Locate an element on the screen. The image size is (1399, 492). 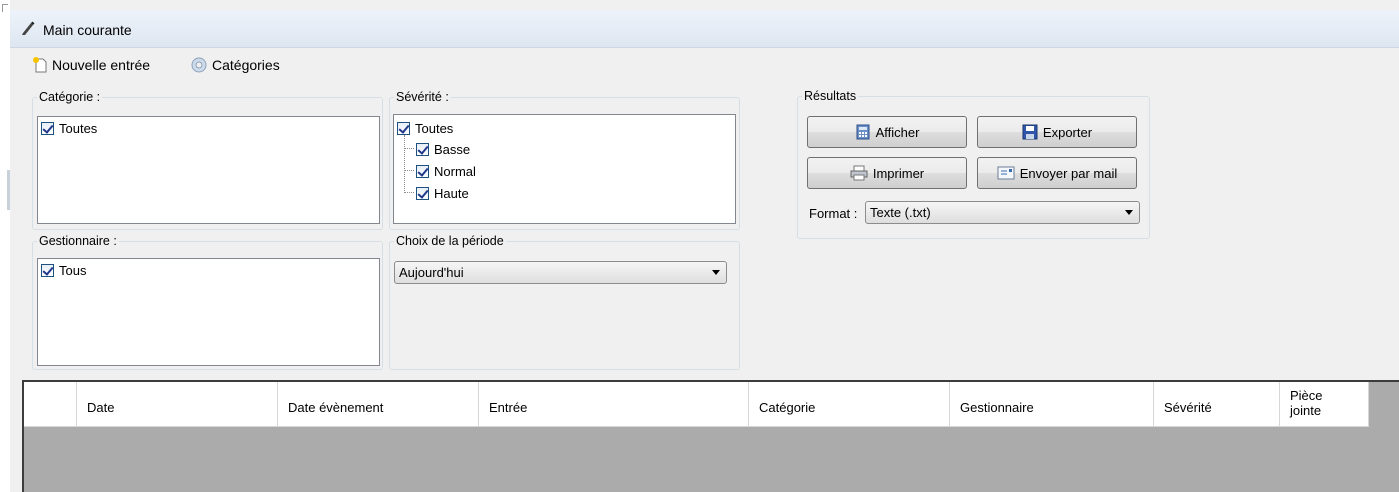
row-header-column is located at coordinates (50, 404).